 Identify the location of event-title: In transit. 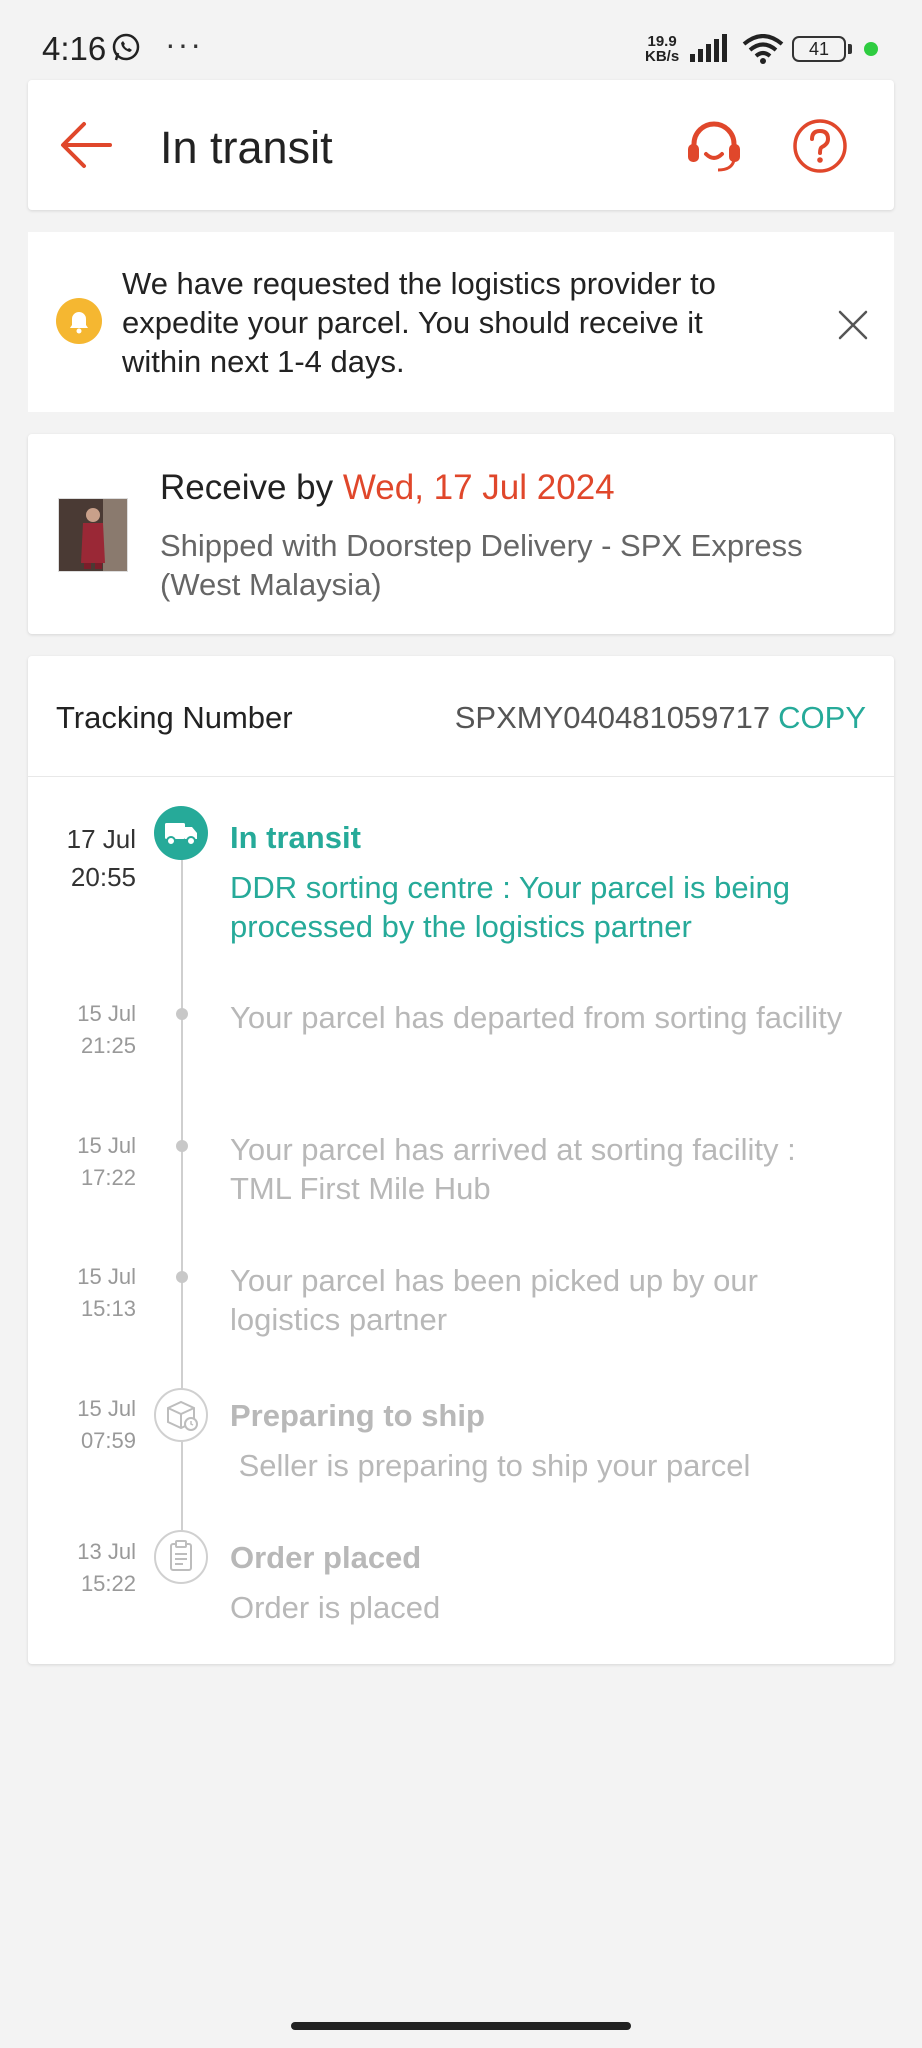
(295, 837).